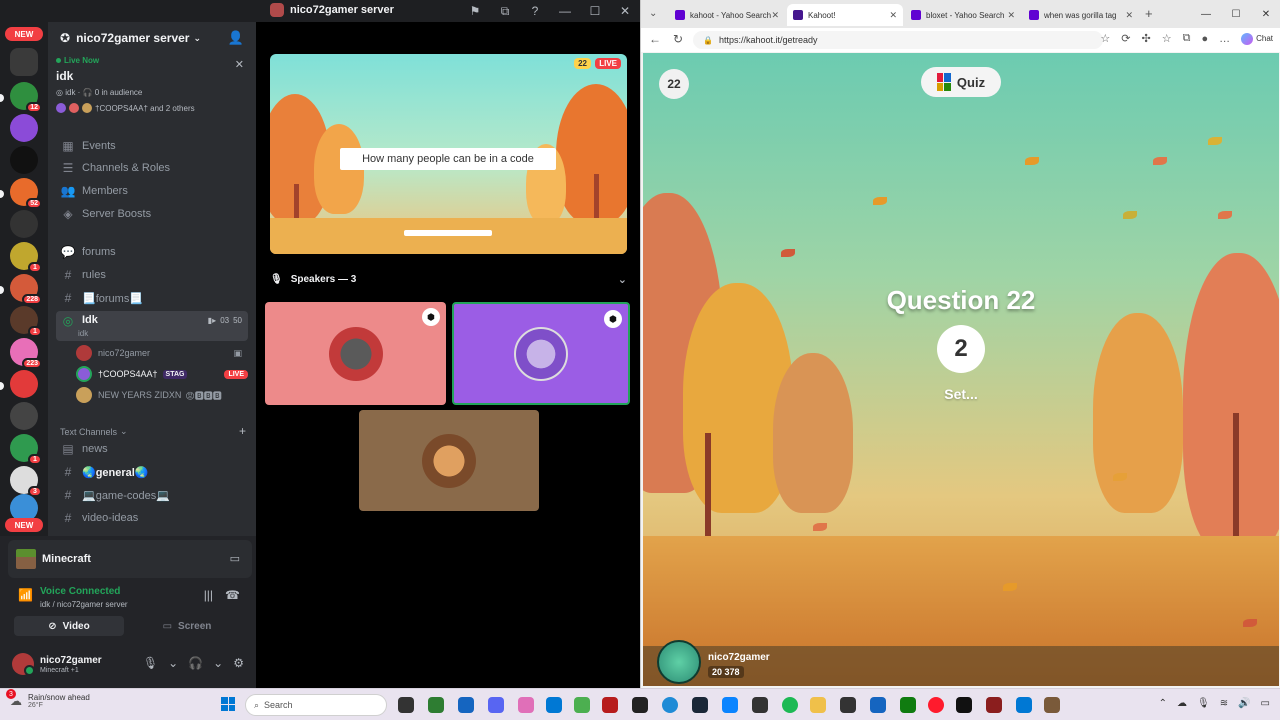 The height and width of the screenshot is (720, 1280). Describe the element at coordinates (23, 664) in the screenshot. I see `avatar` at that location.